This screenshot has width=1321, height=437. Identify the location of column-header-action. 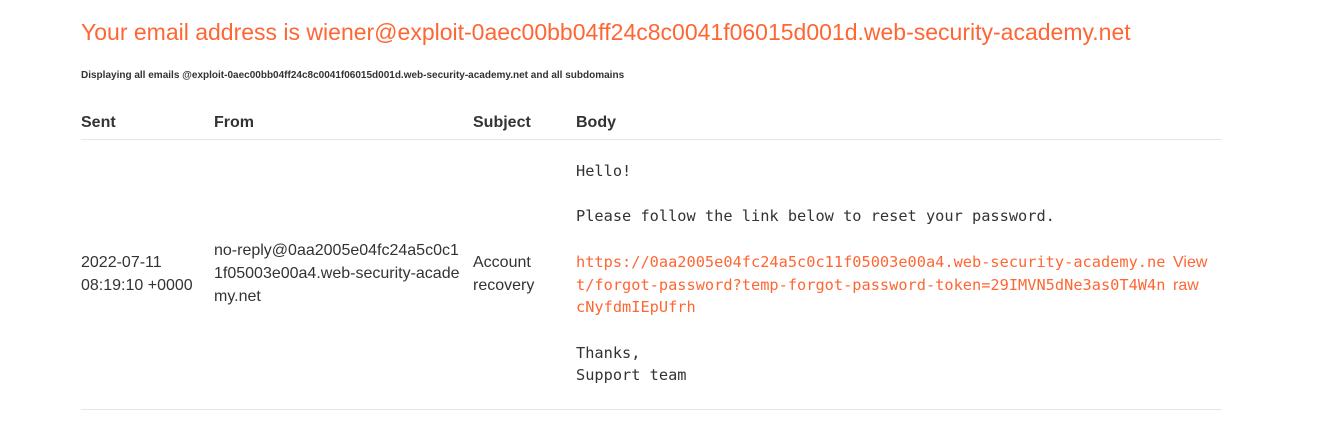
(1197, 124).